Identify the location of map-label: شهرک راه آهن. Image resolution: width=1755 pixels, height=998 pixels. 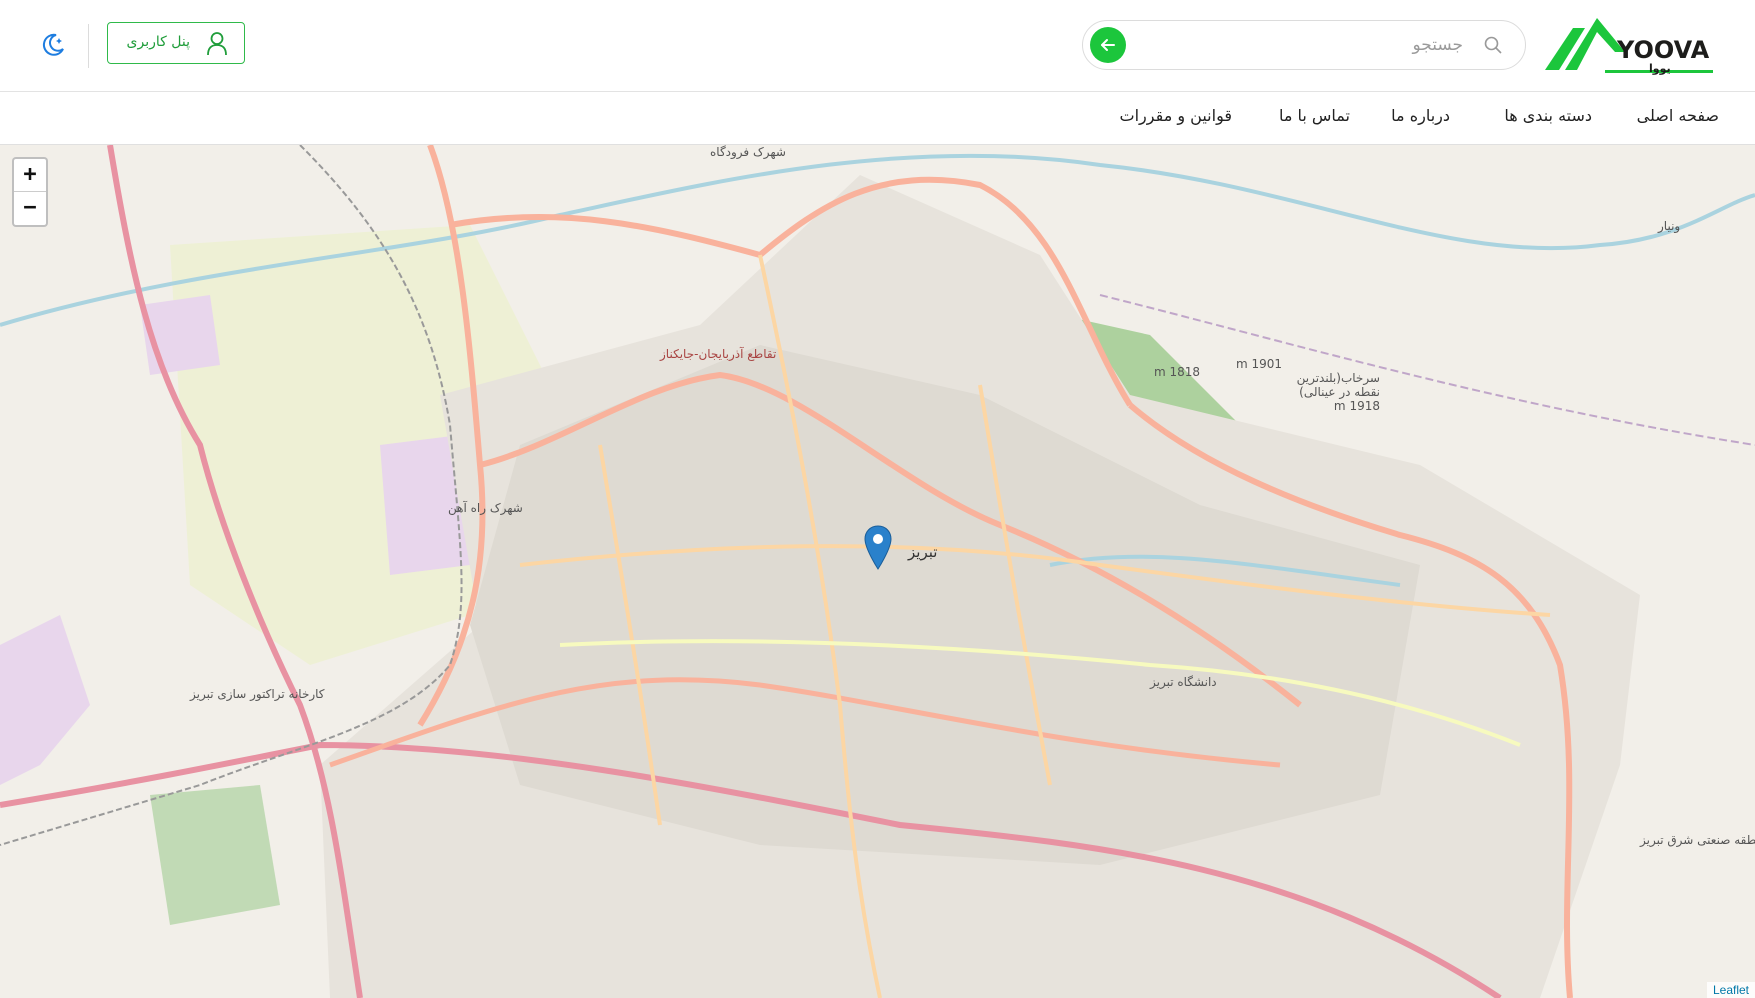
(485, 508).